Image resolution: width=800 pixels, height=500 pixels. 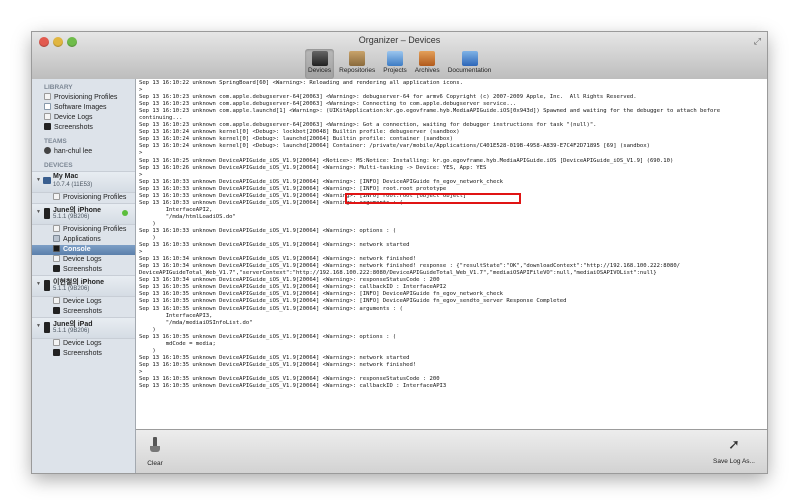 I want to click on software-images-icon, so click(x=47, y=106).